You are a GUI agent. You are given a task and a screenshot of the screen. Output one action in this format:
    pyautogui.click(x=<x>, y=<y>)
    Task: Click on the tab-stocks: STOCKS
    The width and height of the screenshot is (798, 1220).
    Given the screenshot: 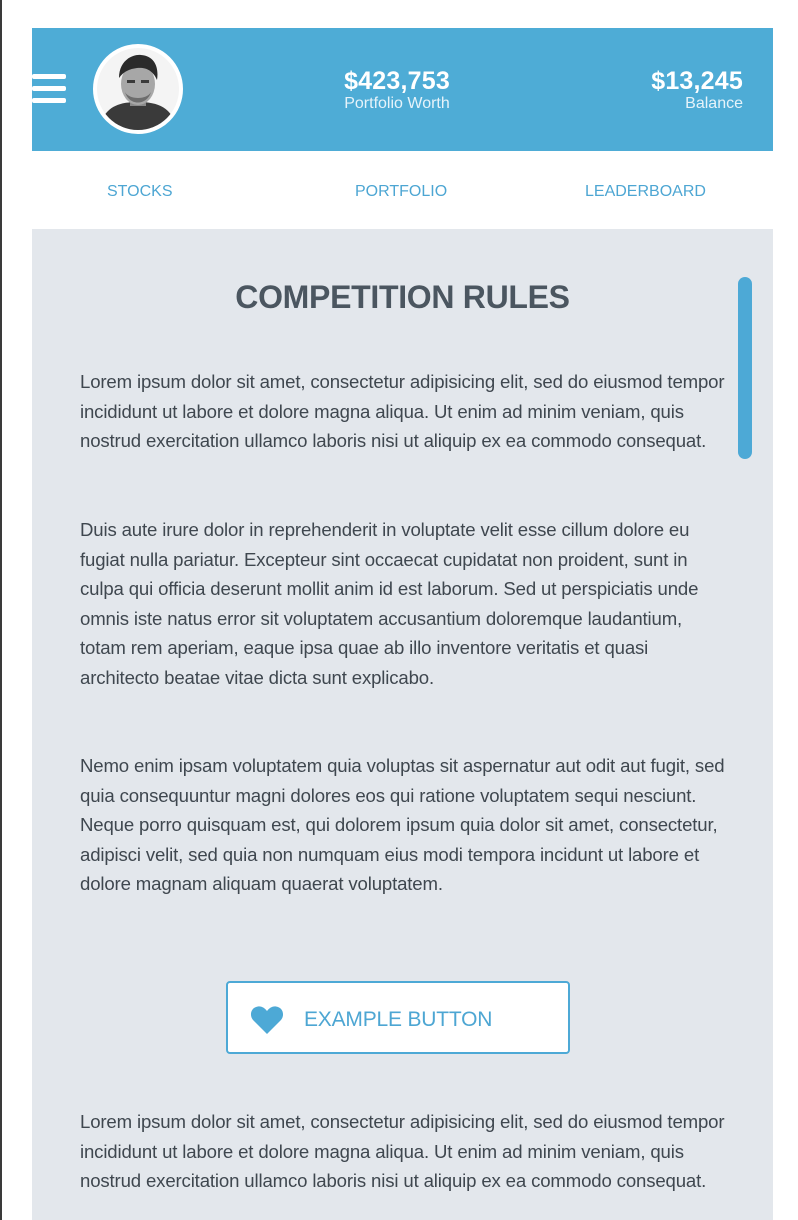 What is the action you would take?
    pyautogui.click(x=140, y=190)
    